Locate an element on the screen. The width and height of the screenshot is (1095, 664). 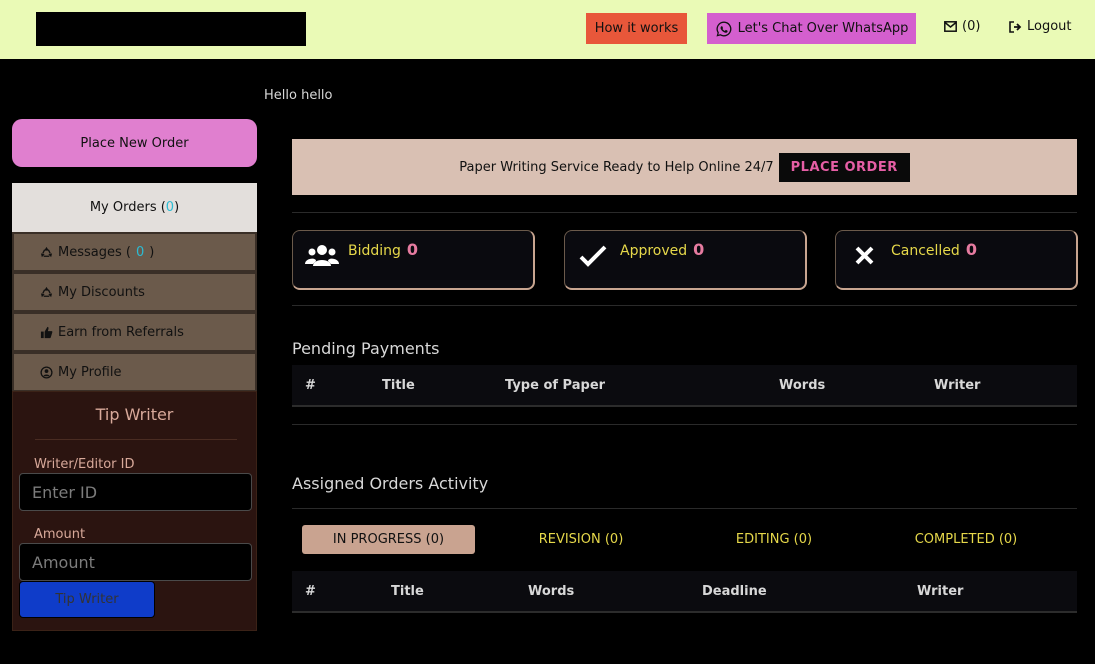
logout-link: Logout is located at coordinates (1040, 26).